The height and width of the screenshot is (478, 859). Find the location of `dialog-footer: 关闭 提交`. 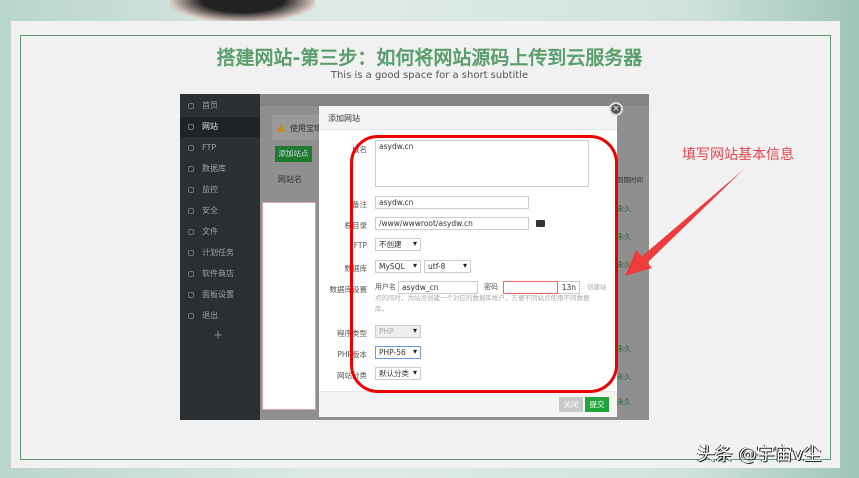

dialog-footer: 关闭 提交 is located at coordinates (468, 404).